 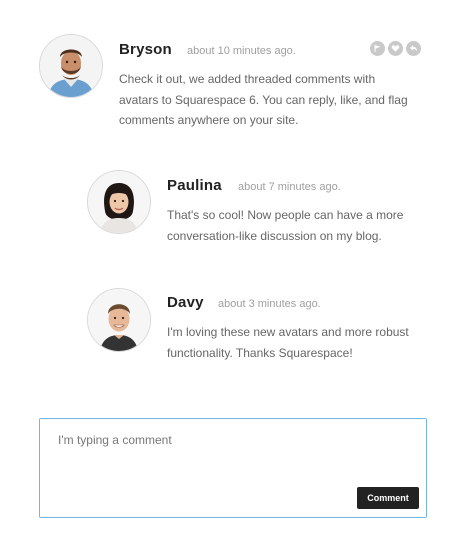 I want to click on comment-author: Paulina, so click(x=194, y=185).